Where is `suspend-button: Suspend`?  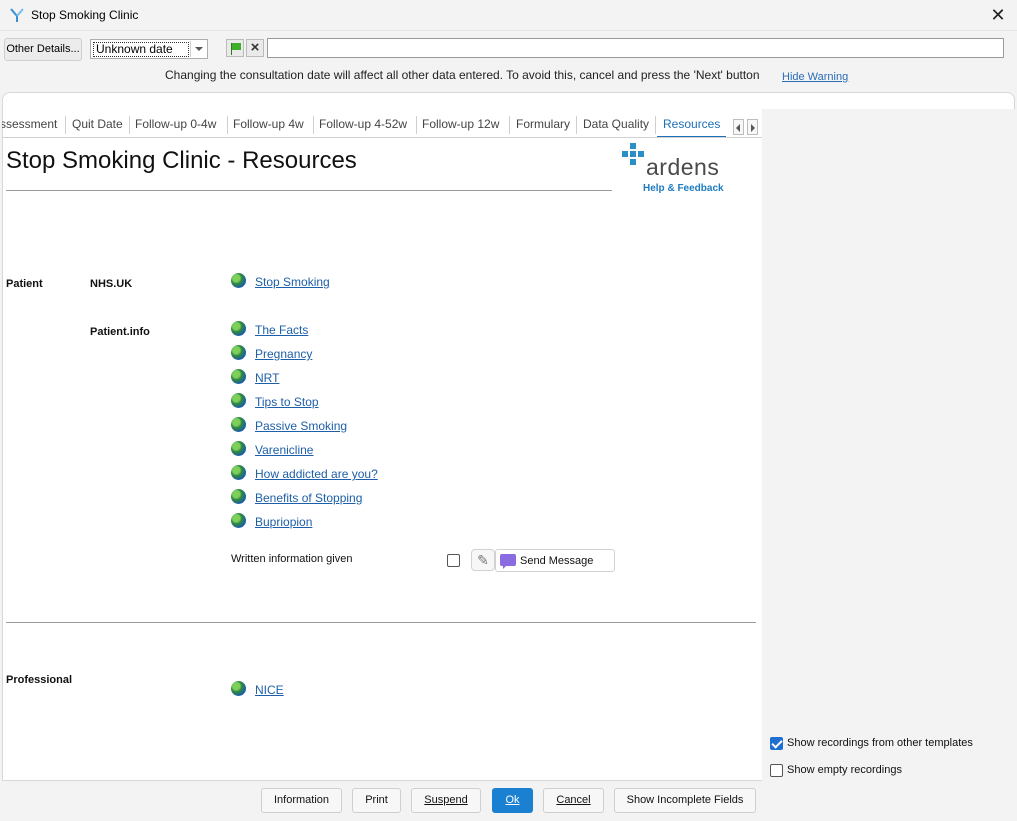
suspend-button: Suspend is located at coordinates (446, 800).